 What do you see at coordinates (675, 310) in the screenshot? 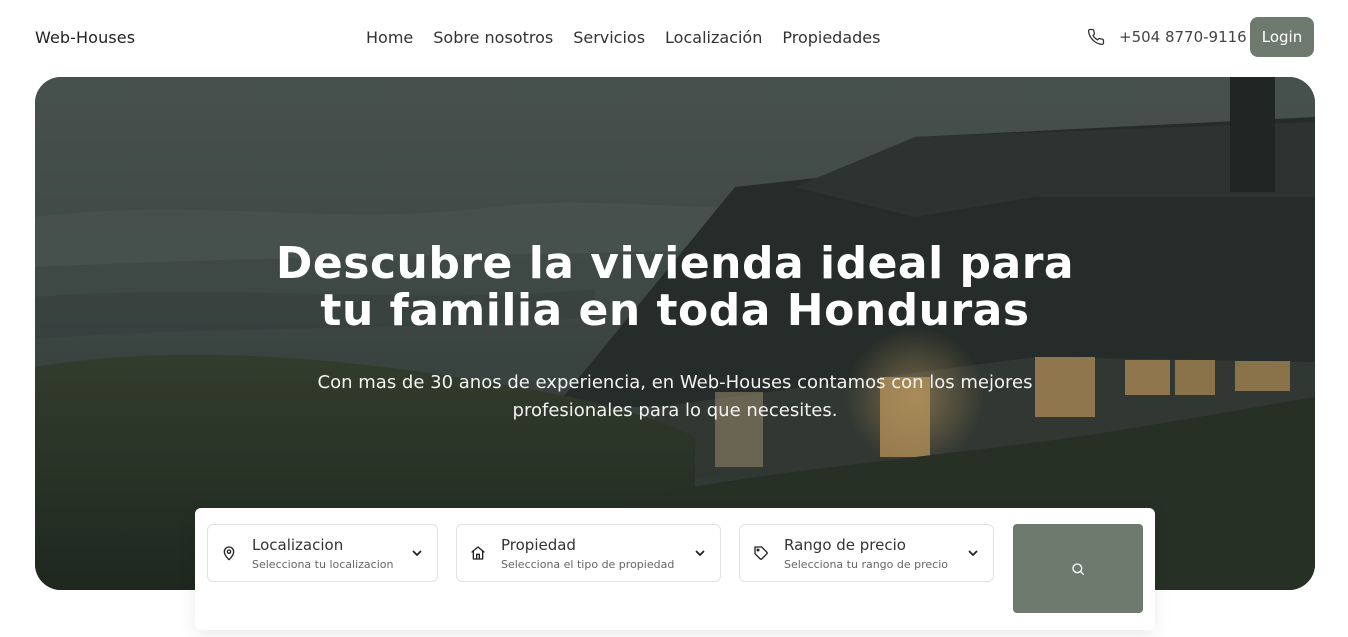
I see `hero-title-line-2: tu familia en toda Honduras` at bounding box center [675, 310].